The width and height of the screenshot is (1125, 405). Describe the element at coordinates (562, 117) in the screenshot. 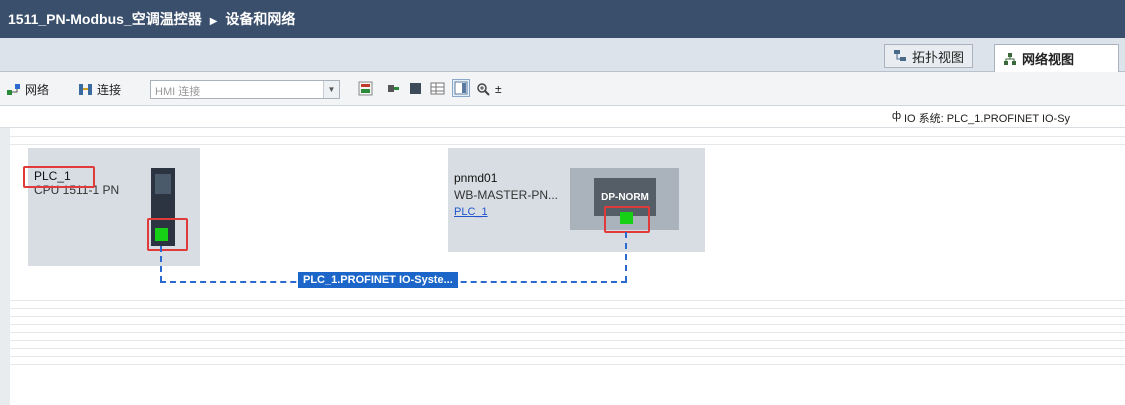

I see `io-system-header: ф IO 系统: PLC_1.PROFINET IO-Sy` at that location.